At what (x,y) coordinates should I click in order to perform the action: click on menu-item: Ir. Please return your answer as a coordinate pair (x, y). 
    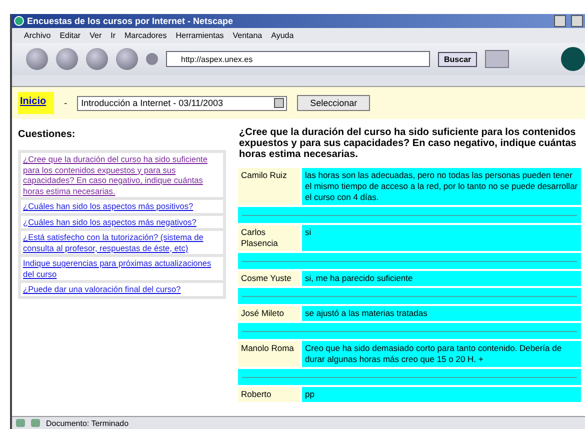
    Looking at the image, I should click on (113, 35).